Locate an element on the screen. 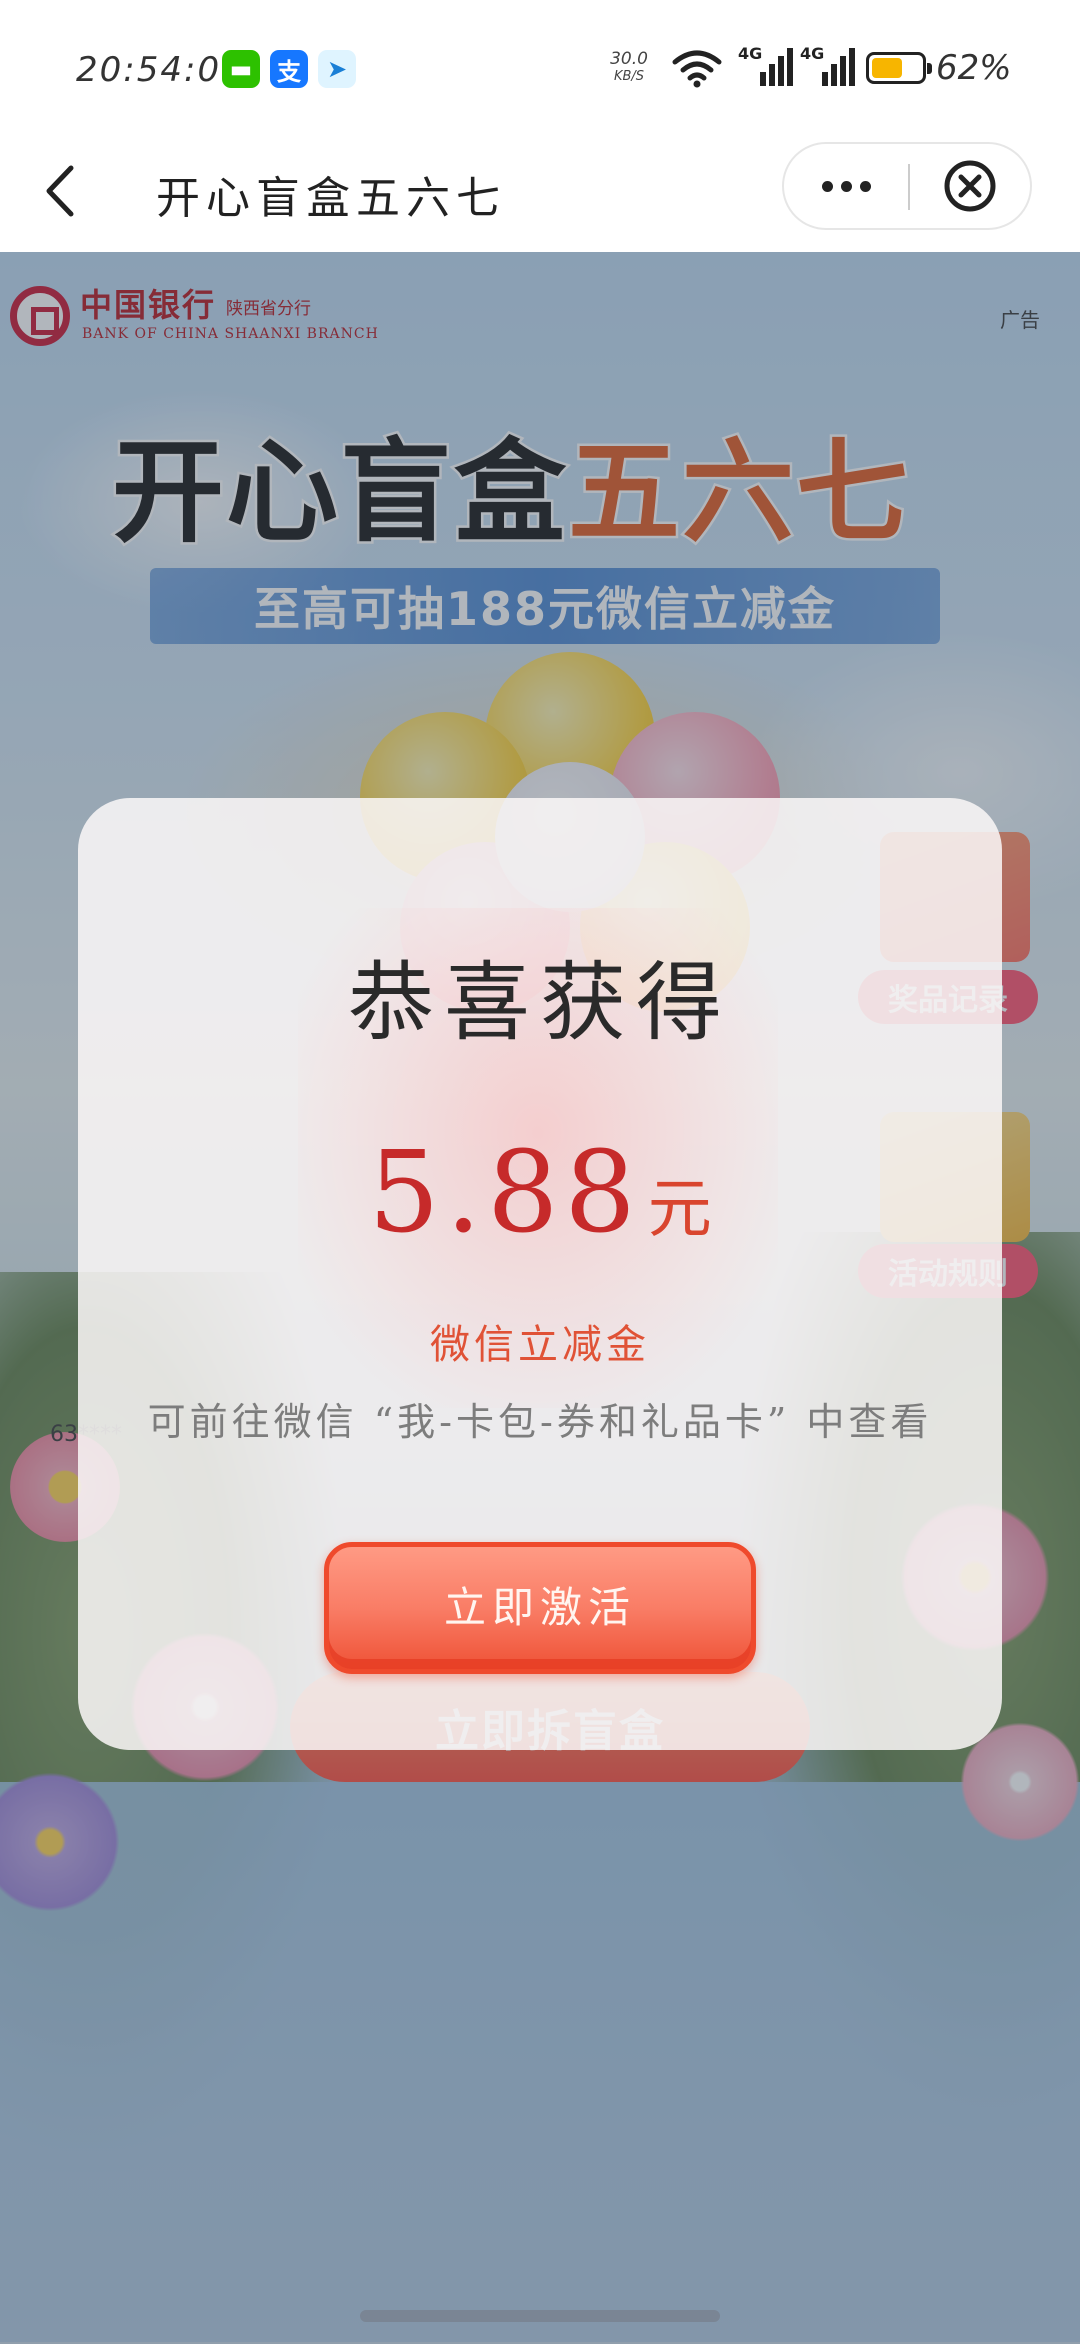  network-speed: 30.0 KB/S is located at coordinates (629, 68).